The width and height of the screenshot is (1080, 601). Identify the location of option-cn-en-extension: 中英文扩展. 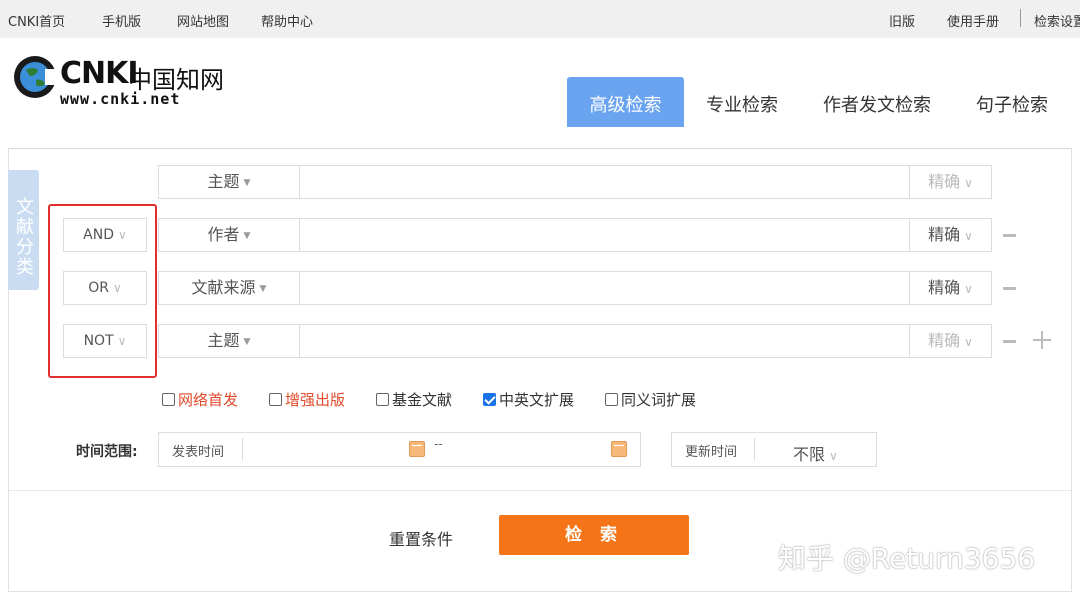
(528, 399).